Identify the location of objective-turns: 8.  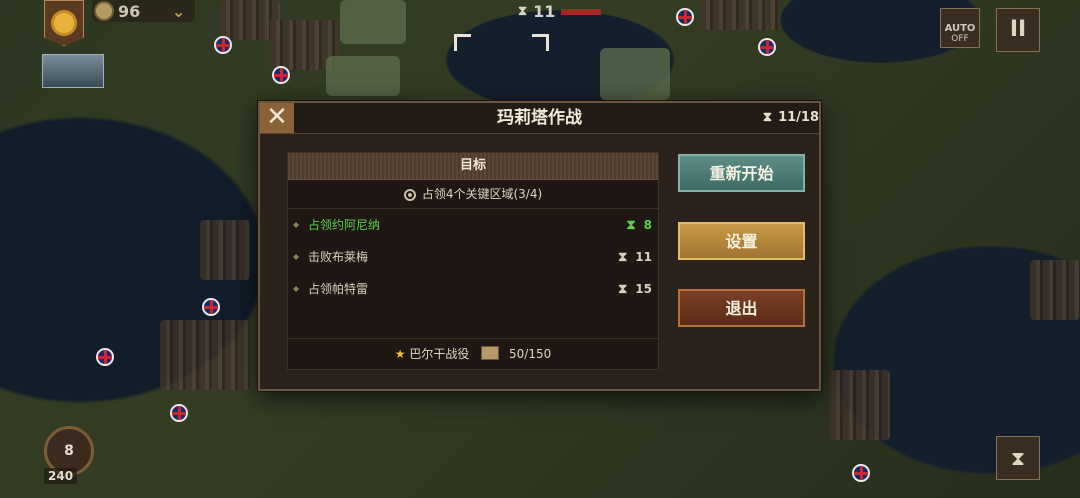
(647, 225).